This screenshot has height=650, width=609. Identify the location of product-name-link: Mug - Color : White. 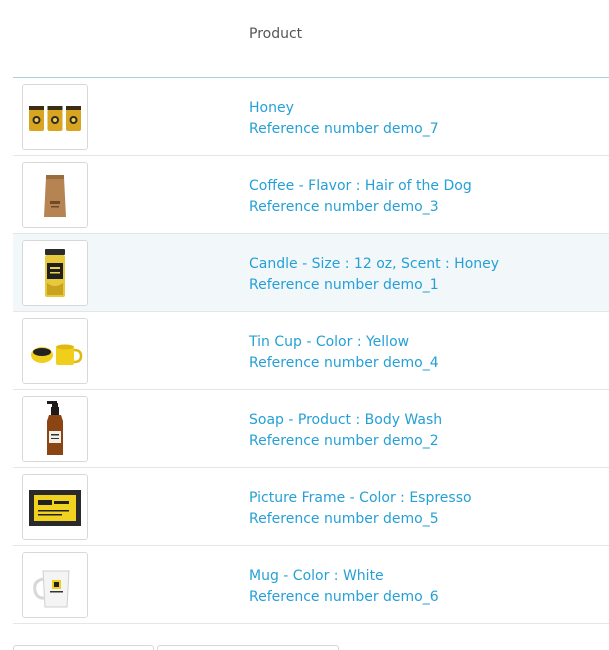
(344, 576).